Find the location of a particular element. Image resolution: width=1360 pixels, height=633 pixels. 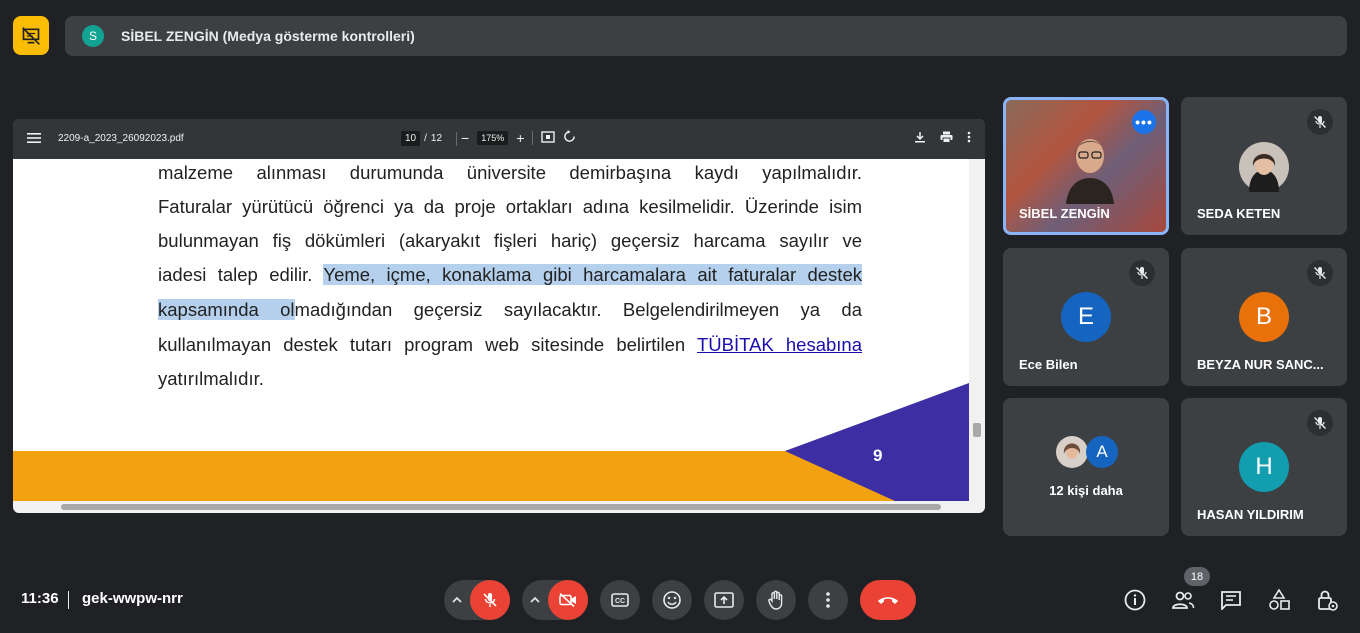

participant-tile-others: A 12 kişi daha is located at coordinates (1086, 467).